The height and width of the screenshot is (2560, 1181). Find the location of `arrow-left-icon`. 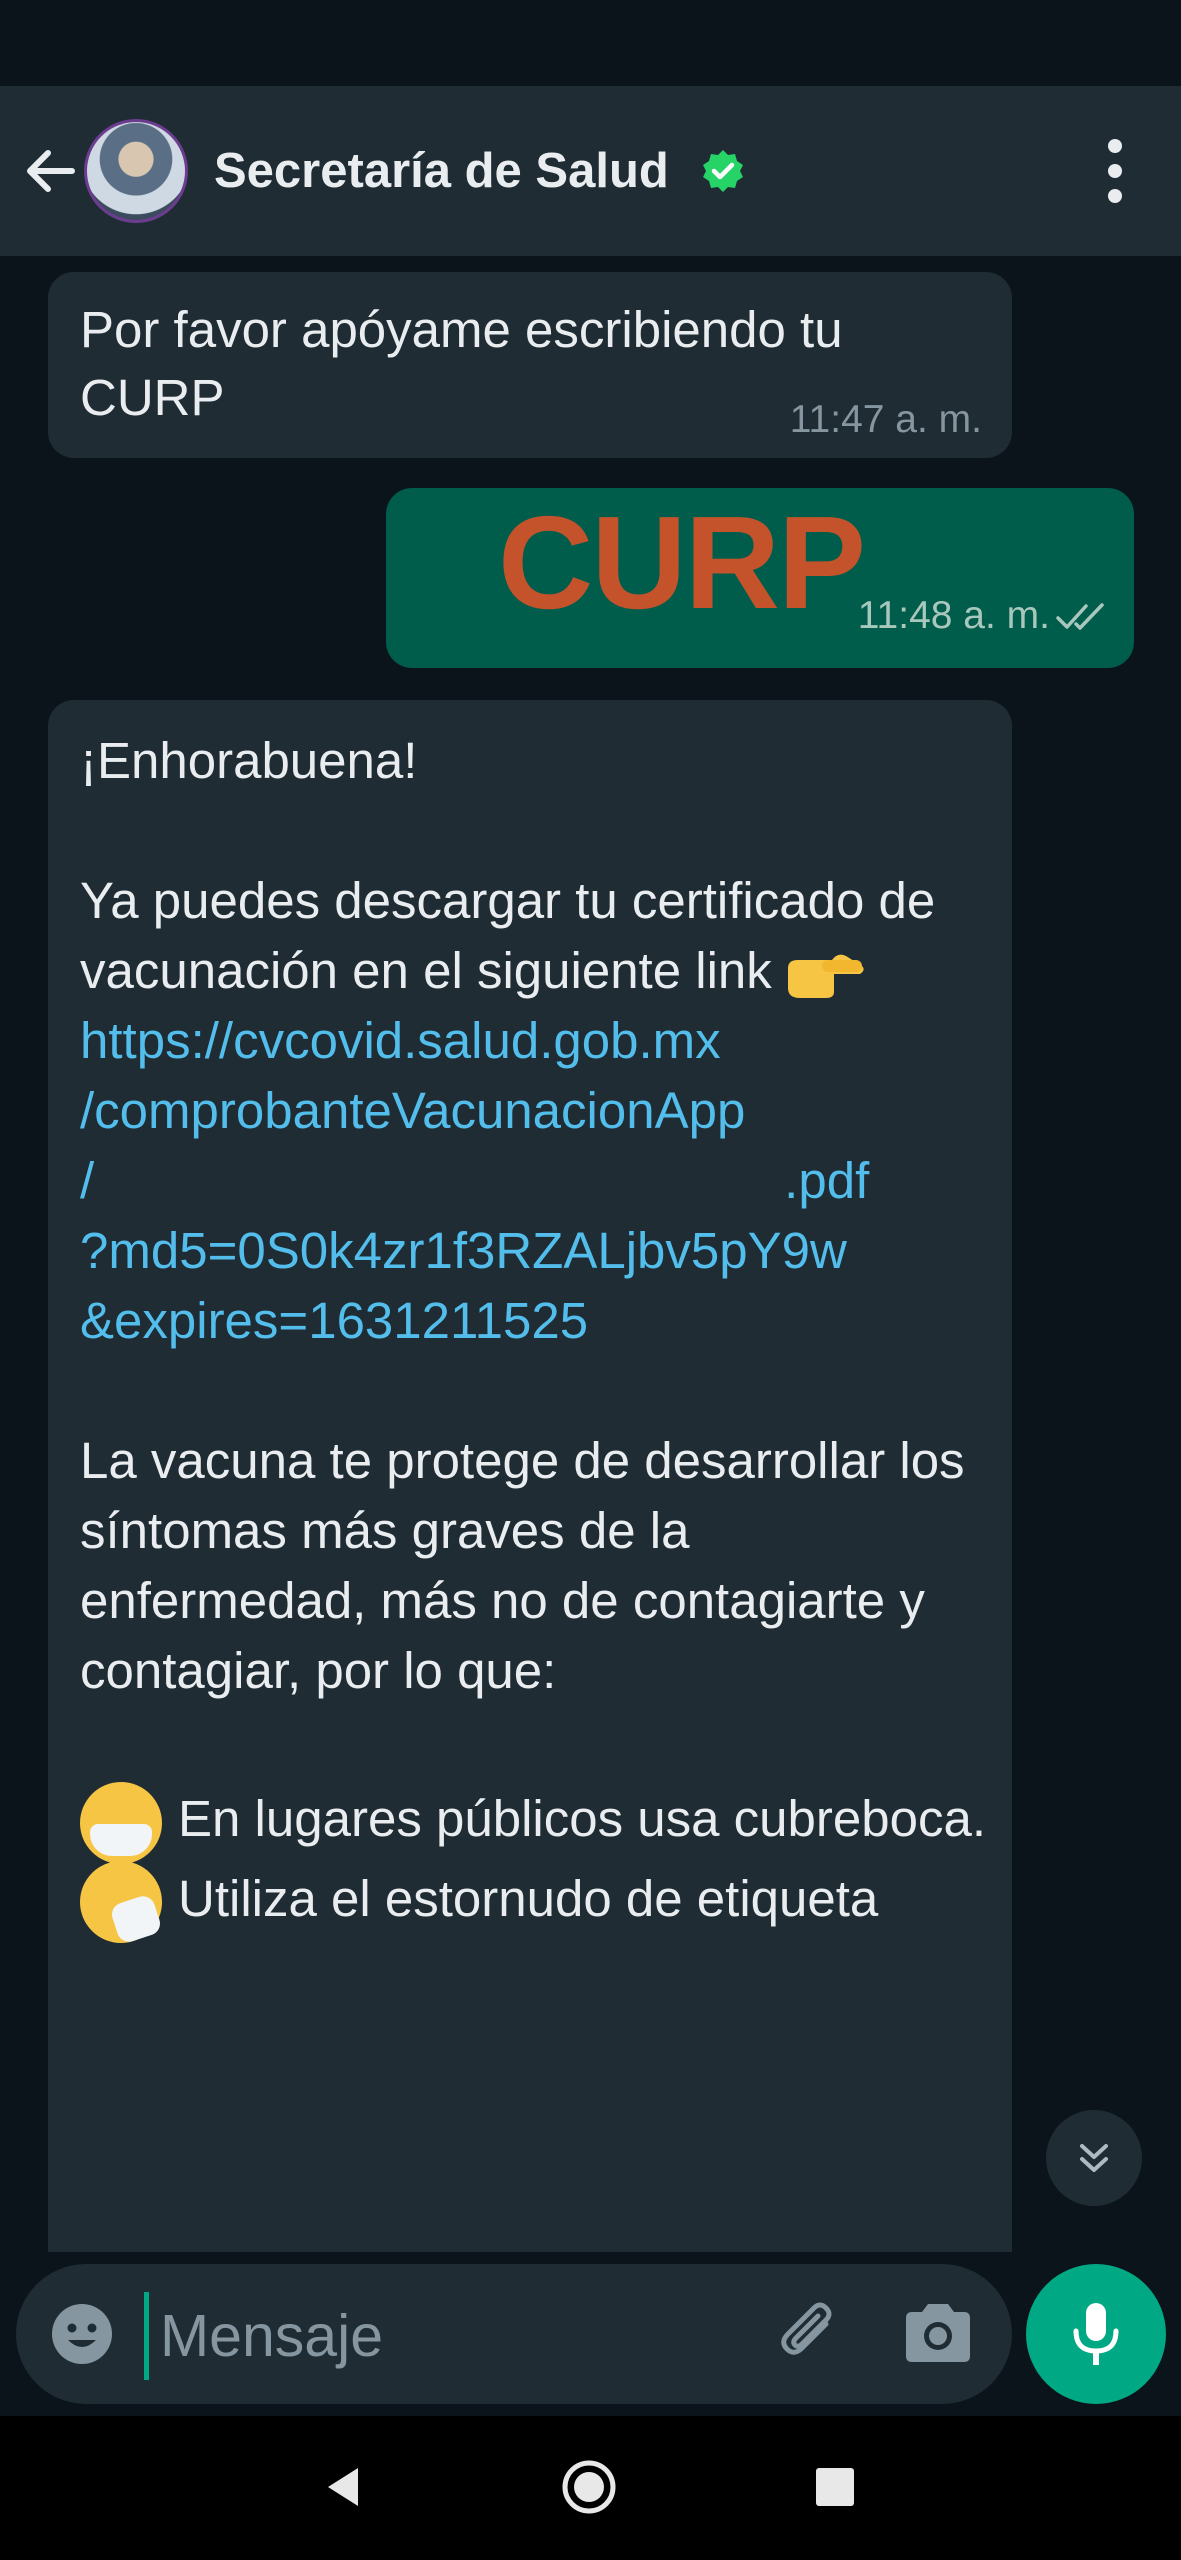

arrow-left-icon is located at coordinates (51, 171).